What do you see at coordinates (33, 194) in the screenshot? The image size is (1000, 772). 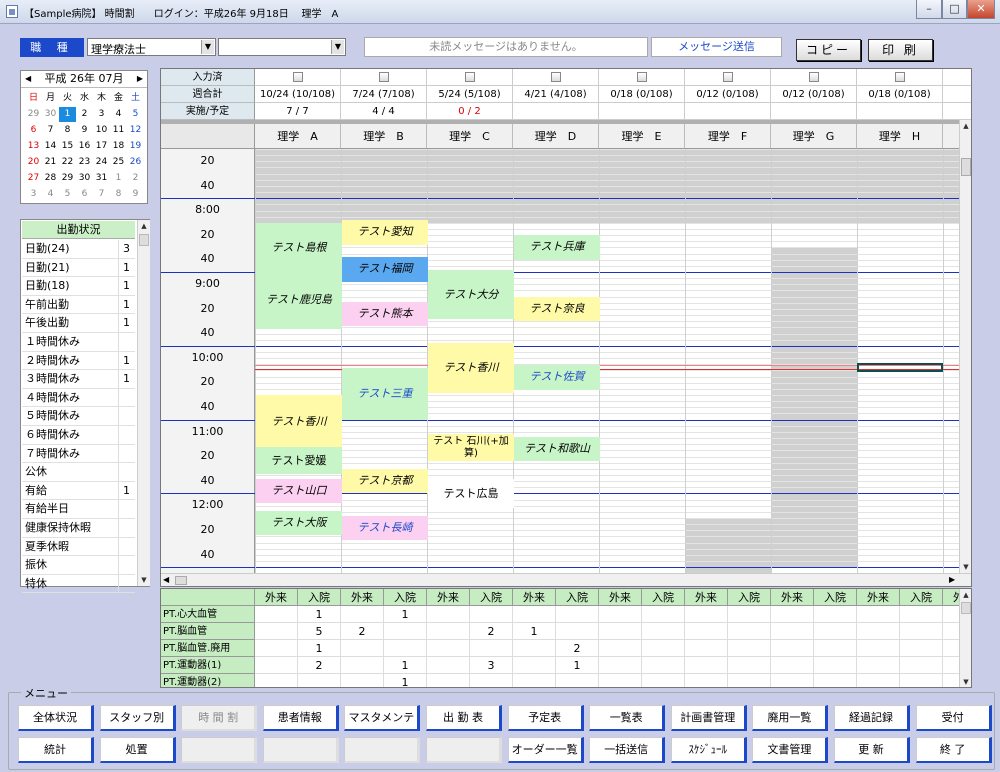 I see `calendar-day: 3` at bounding box center [33, 194].